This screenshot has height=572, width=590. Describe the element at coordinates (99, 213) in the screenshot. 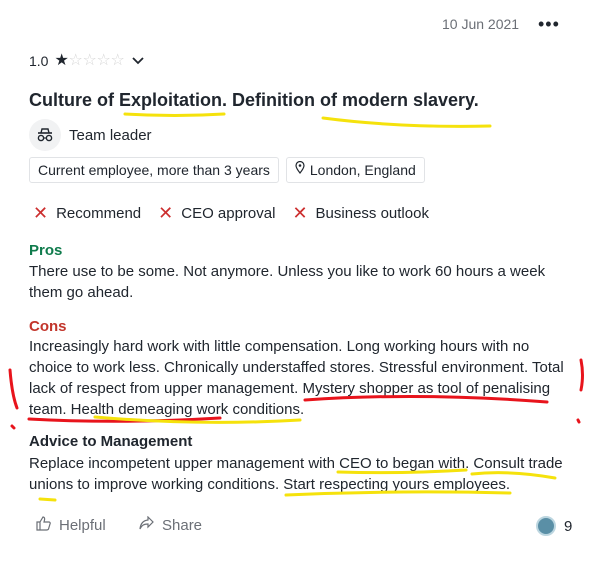

I see `recommend-label: Recommend` at that location.